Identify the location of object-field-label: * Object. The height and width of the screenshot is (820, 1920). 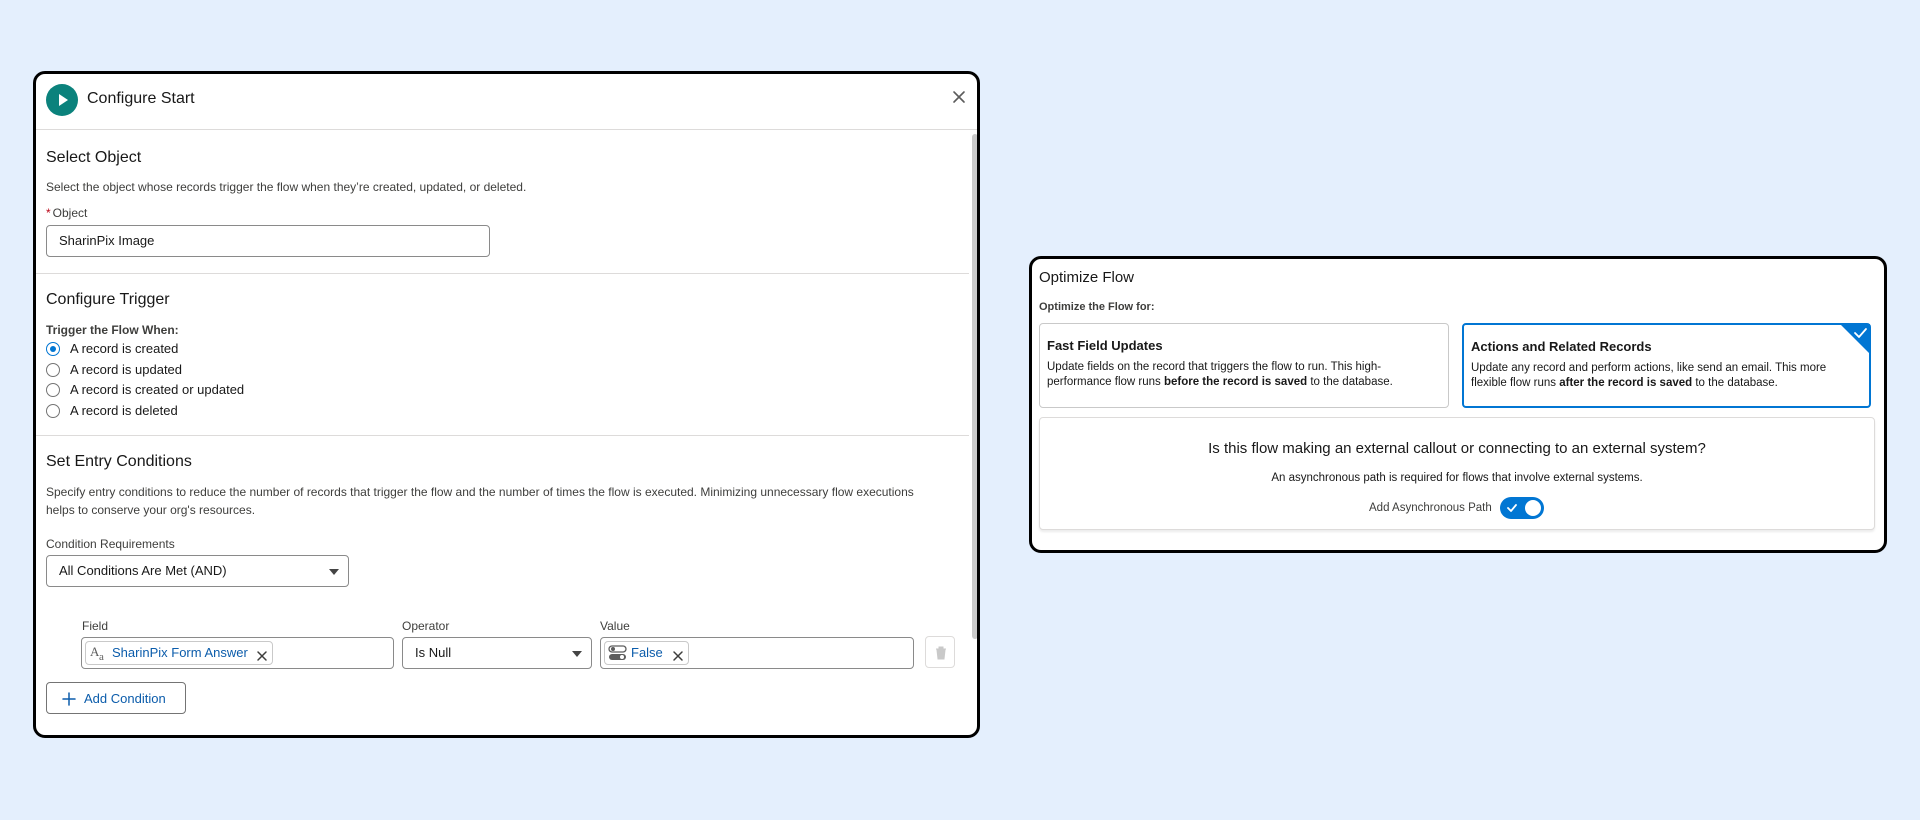
(66, 213).